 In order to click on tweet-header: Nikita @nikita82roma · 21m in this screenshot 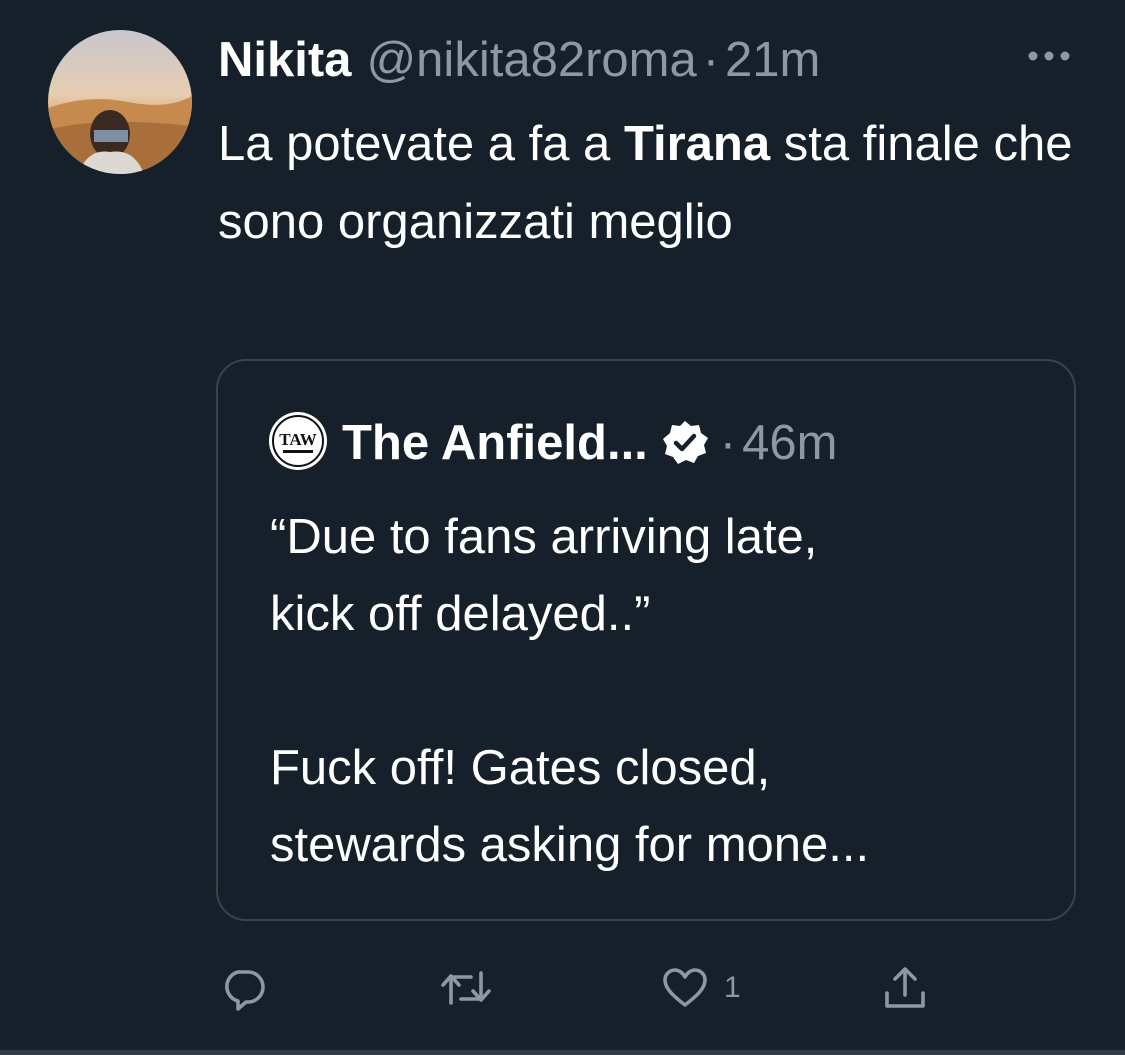, I will do `click(519, 60)`.